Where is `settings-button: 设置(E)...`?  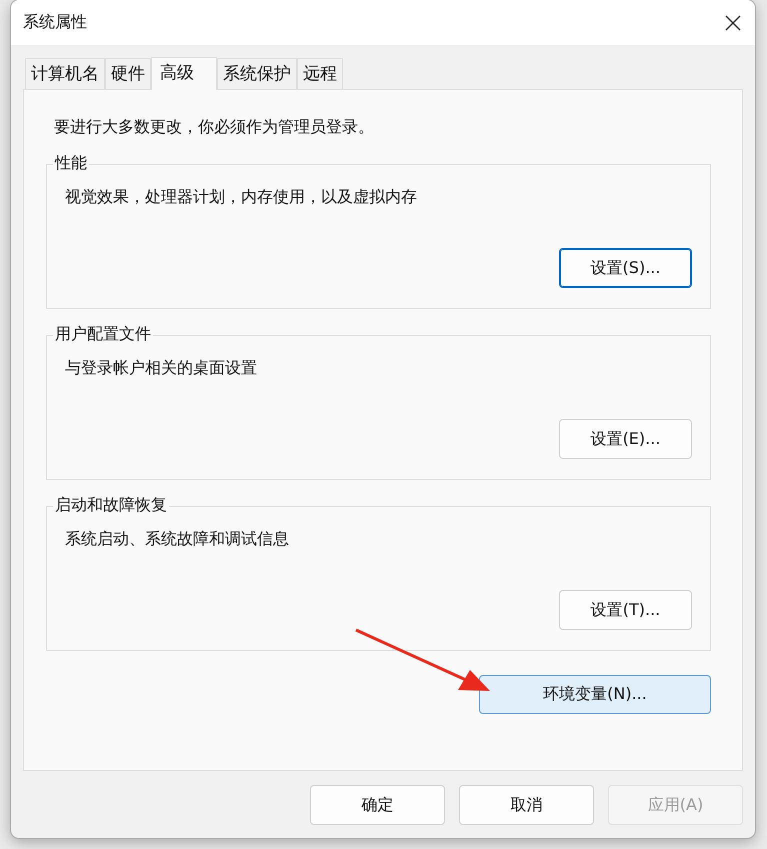
settings-button: 设置(E)... is located at coordinates (625, 439).